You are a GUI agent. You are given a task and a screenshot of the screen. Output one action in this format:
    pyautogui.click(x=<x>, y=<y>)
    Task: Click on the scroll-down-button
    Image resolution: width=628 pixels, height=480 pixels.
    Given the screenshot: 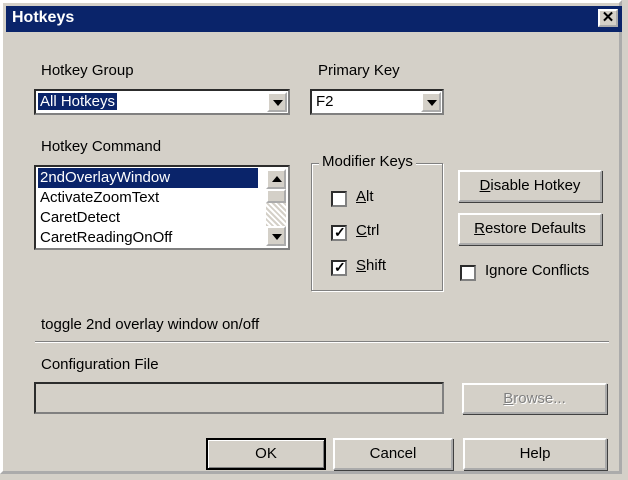 What is the action you would take?
    pyautogui.click(x=276, y=236)
    